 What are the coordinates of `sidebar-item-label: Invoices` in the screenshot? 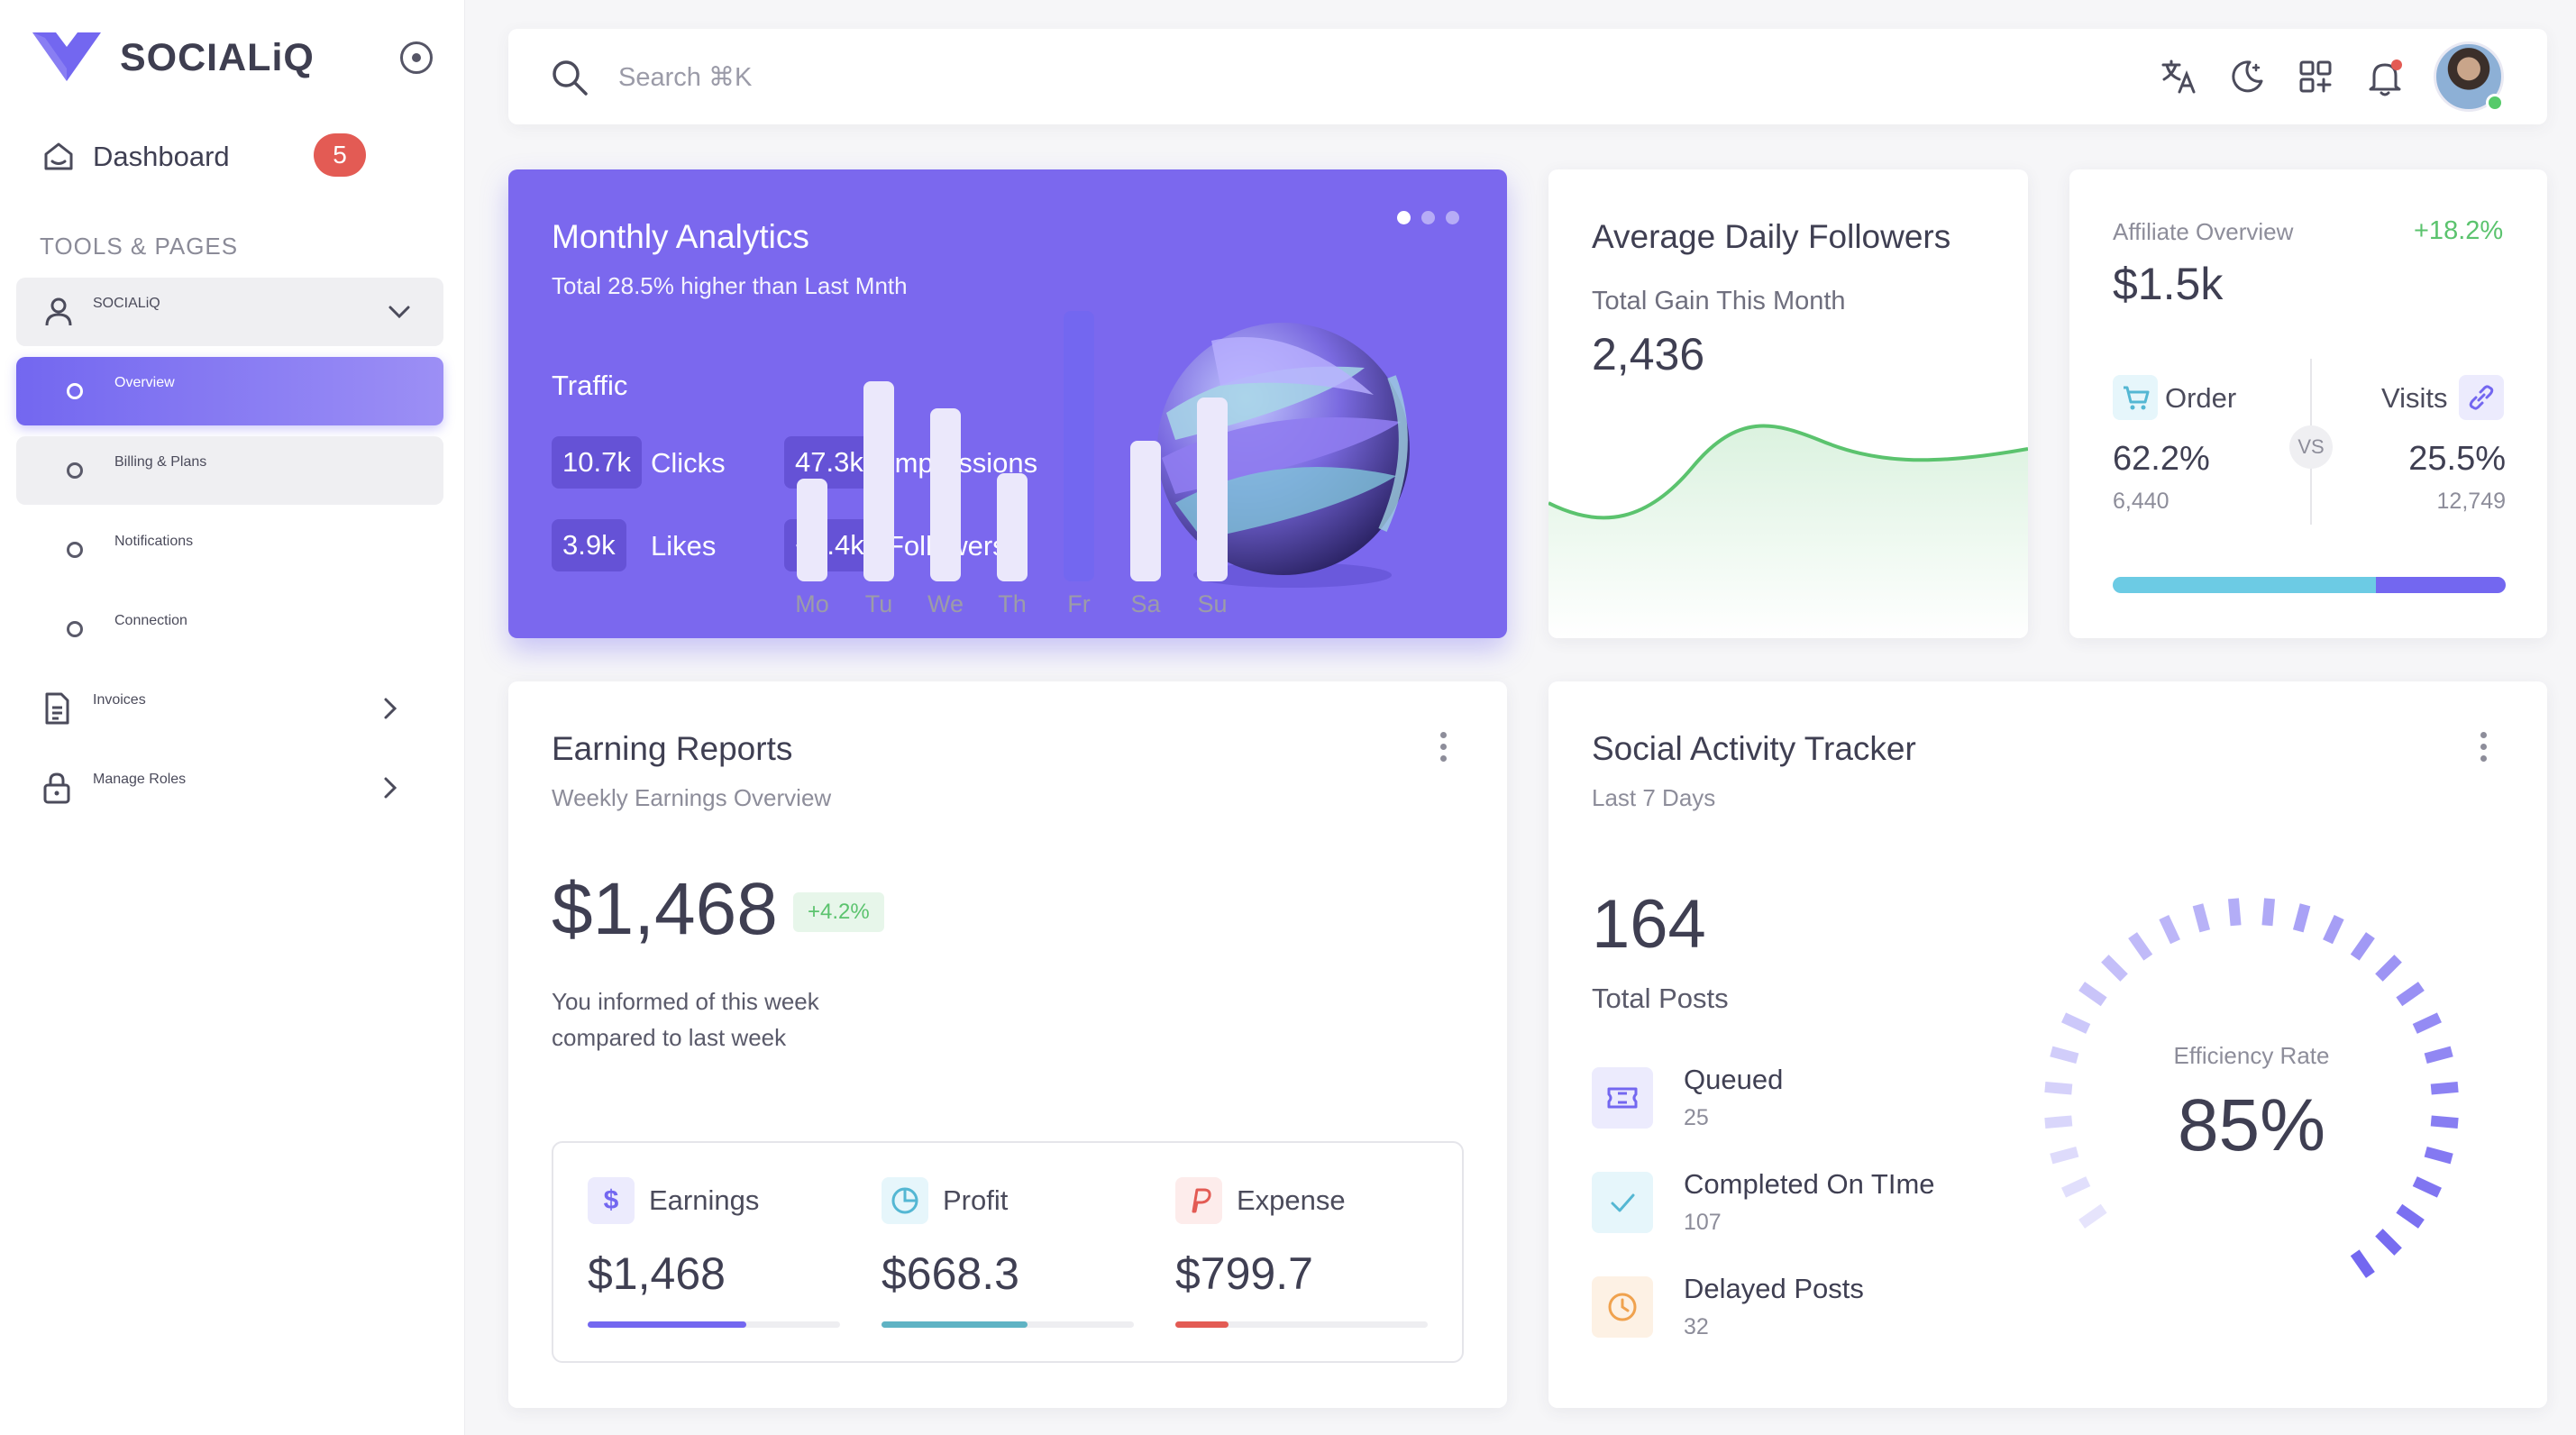 It's located at (120, 700).